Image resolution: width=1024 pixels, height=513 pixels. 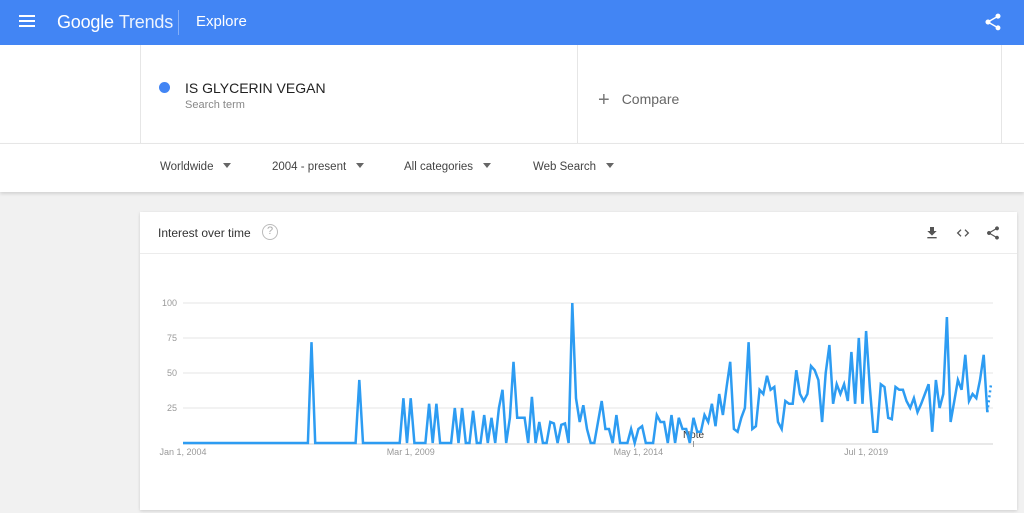 What do you see at coordinates (145, 22) in the screenshot?
I see `logo-trends: Trends` at bounding box center [145, 22].